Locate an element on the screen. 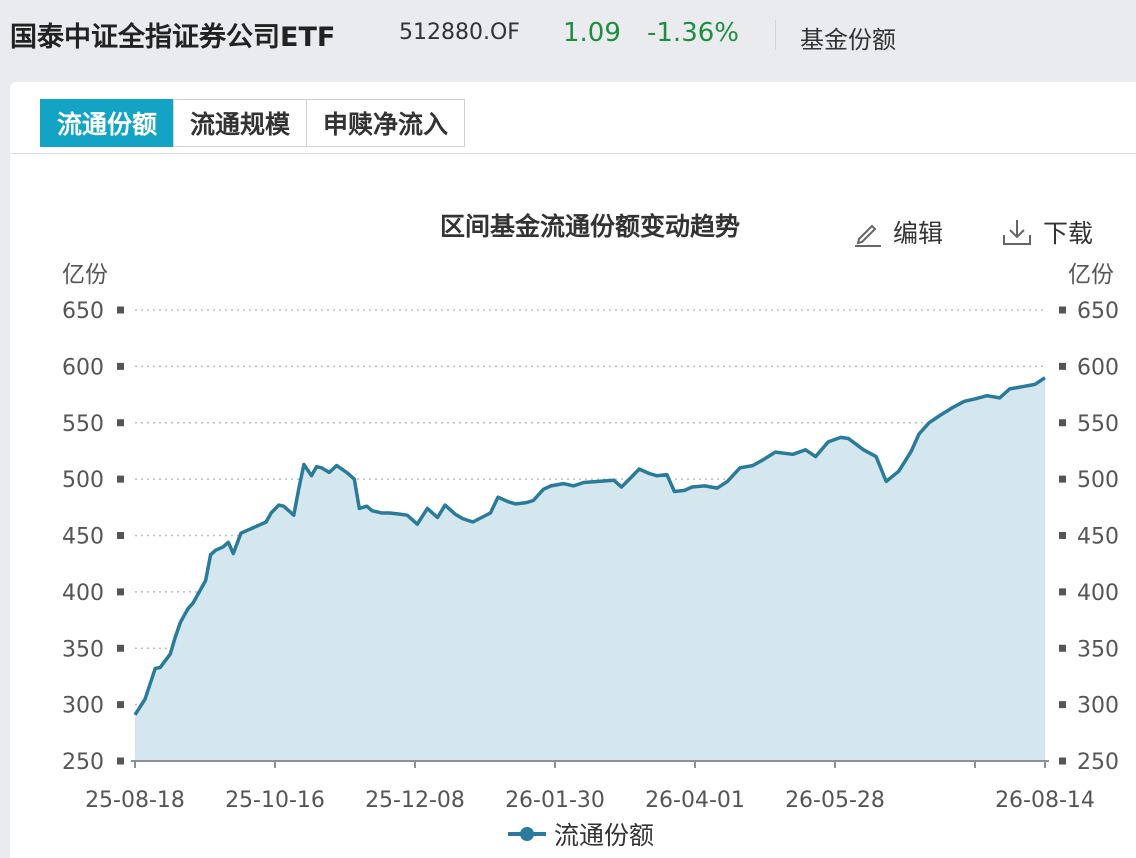  y-tick-label-left: 550 is located at coordinates (83, 424).